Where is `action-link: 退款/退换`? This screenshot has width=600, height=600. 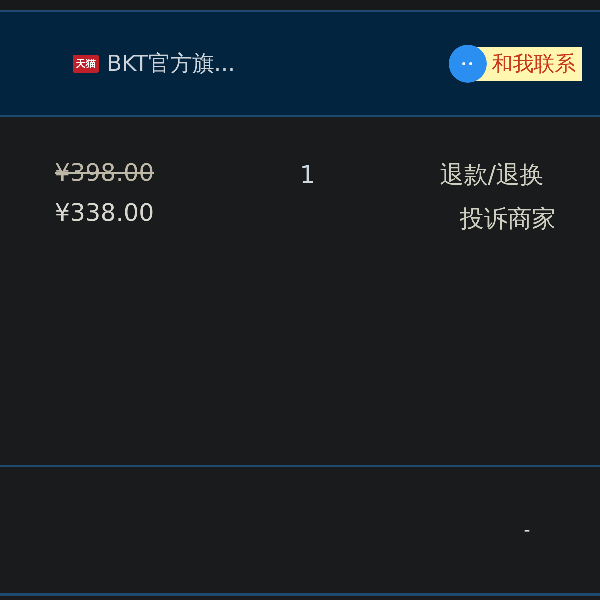
action-link: 退款/退换 is located at coordinates (492, 175).